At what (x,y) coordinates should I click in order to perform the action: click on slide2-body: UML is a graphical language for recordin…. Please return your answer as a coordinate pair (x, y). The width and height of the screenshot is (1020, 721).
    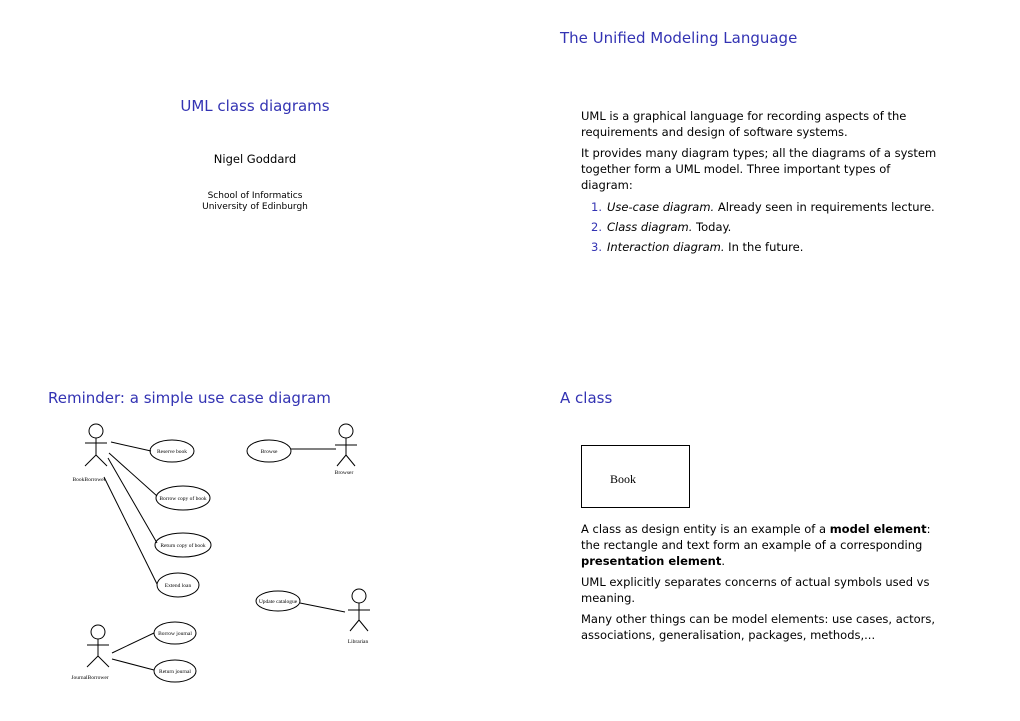
    Looking at the image, I should click on (761, 181).